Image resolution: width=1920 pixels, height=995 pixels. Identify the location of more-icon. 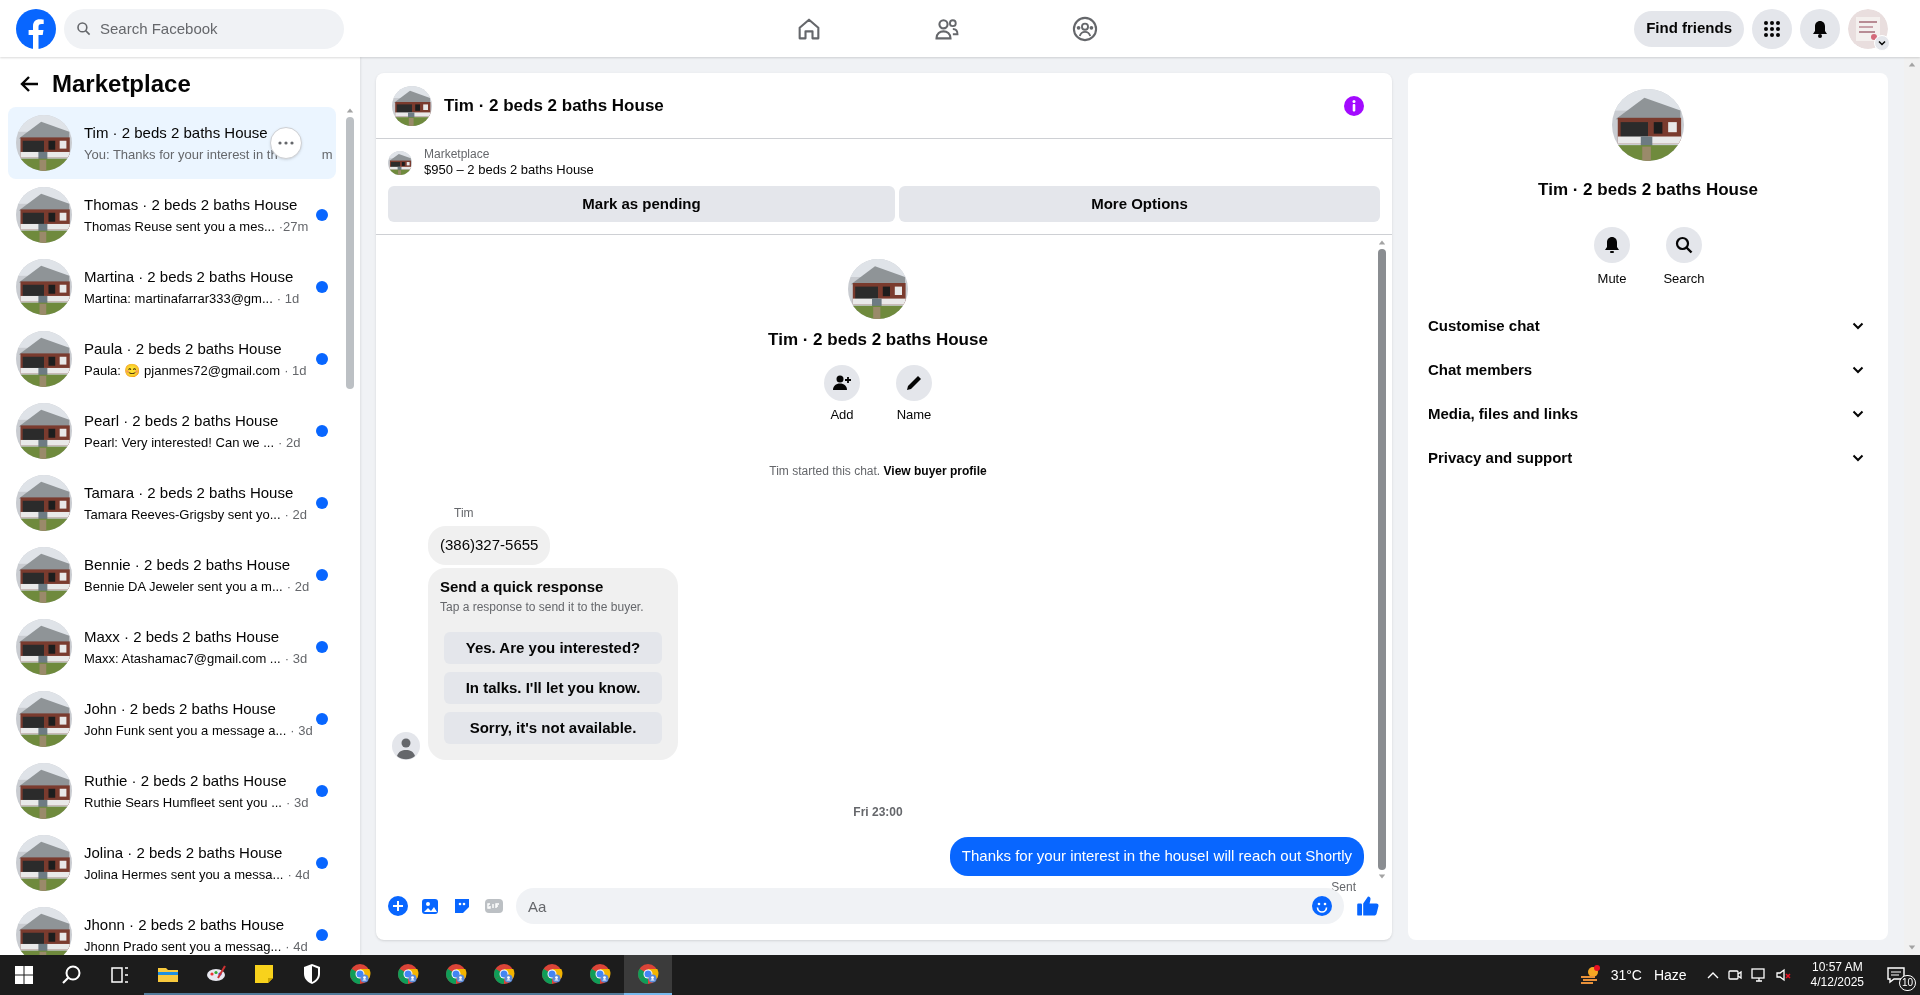
(286, 143).